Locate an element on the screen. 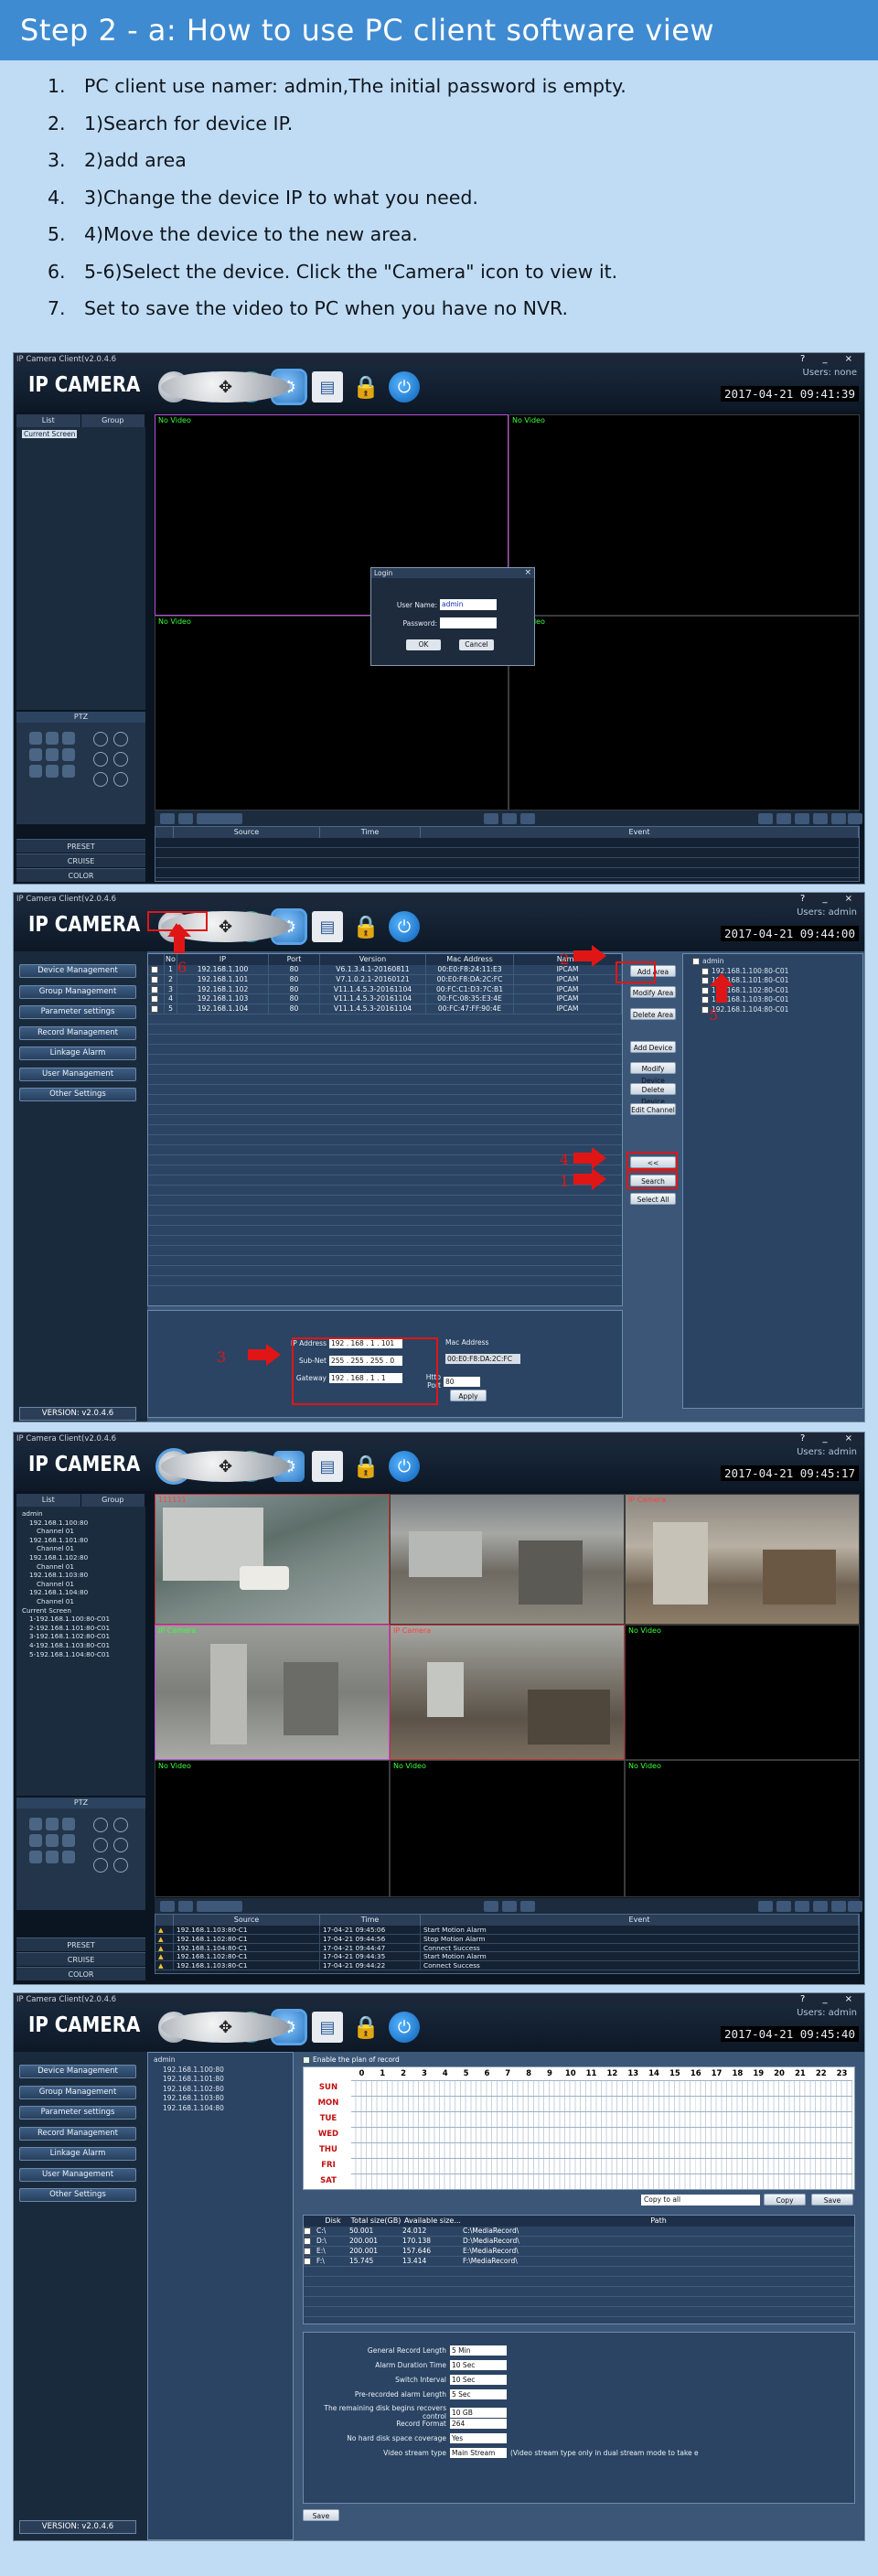  cruise-button: CRUISE is located at coordinates (80, 860).